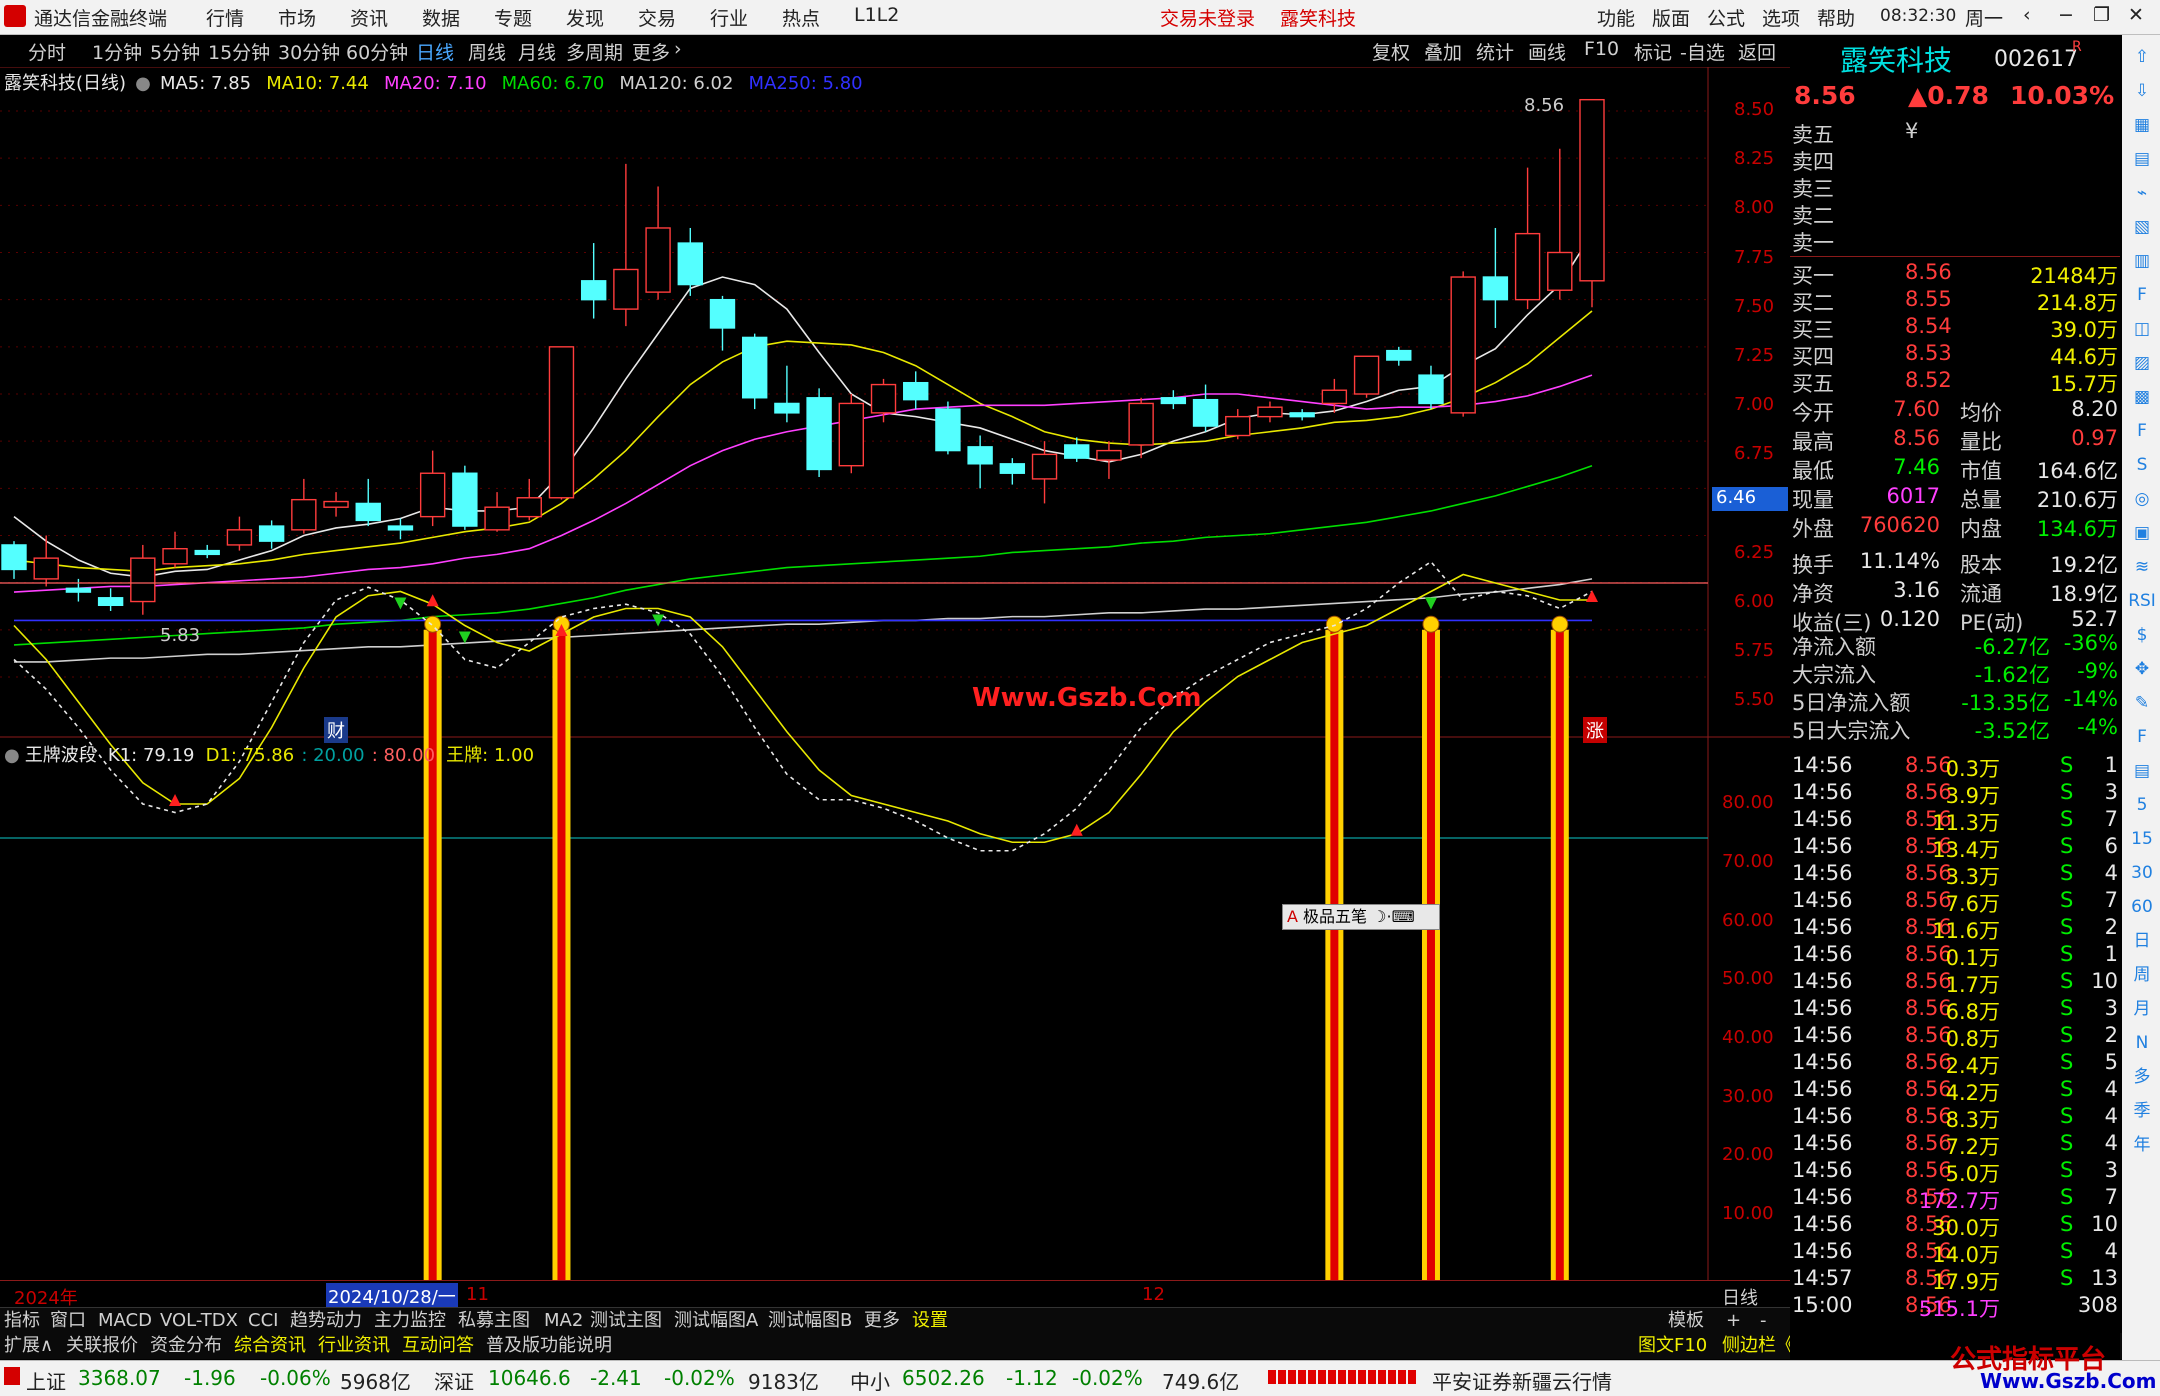 Image resolution: width=2160 pixels, height=1396 pixels. I want to click on menu-item: 数据, so click(441, 17).